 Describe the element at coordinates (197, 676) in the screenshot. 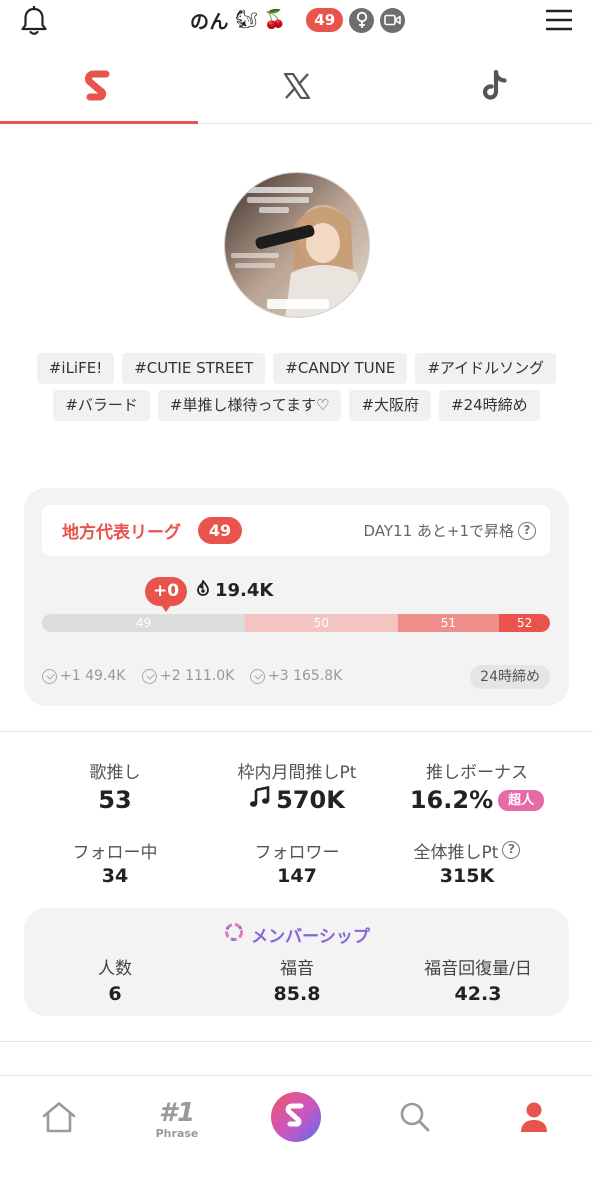

I see `gap-text: +2 111.0K` at that location.